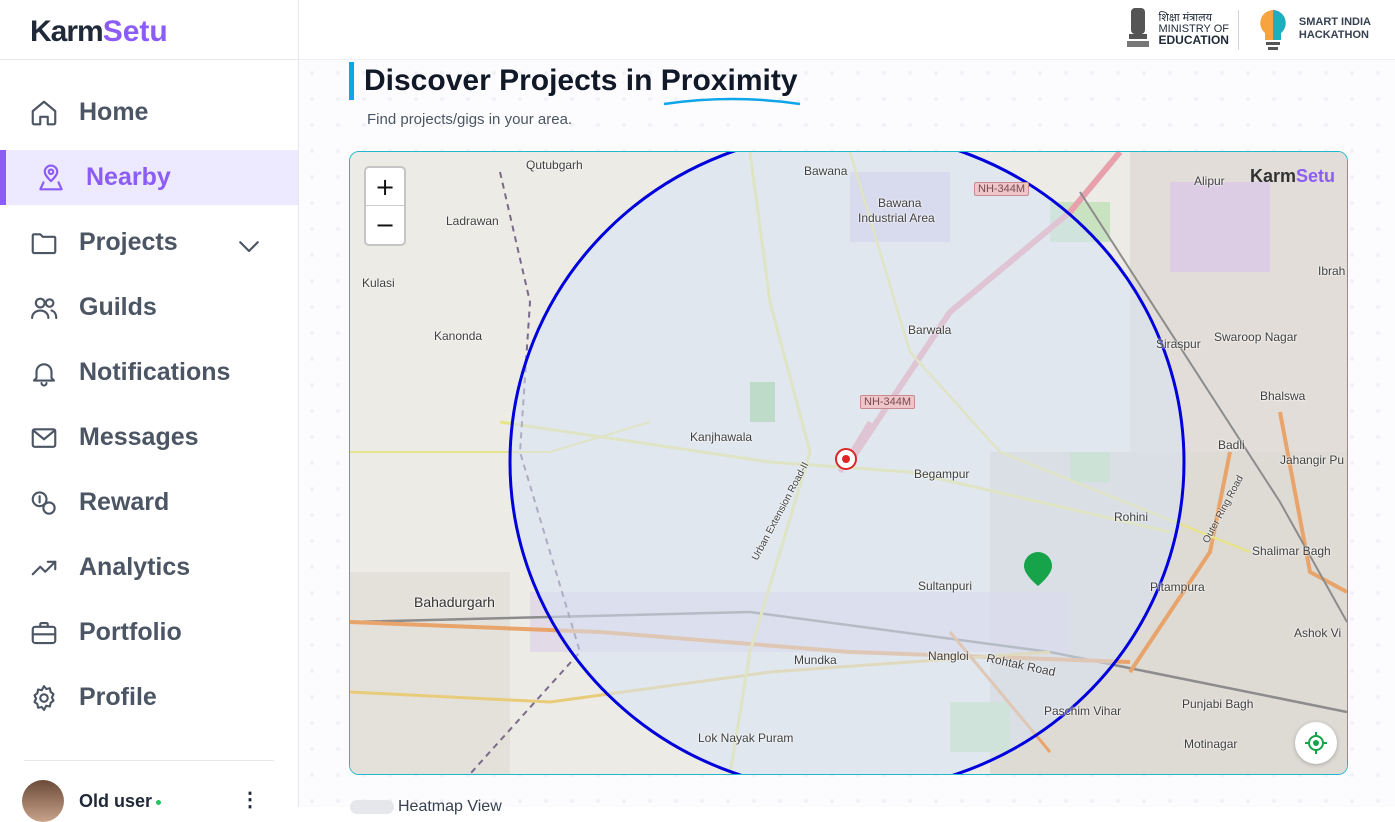 The height and width of the screenshot is (822, 1395). I want to click on heatmap-toggle-label: Heatmap View, so click(450, 806).